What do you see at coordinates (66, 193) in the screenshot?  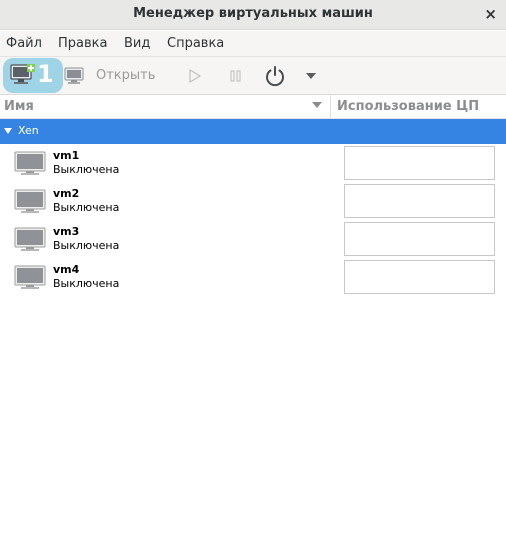 I see `vm-name: vm2` at bounding box center [66, 193].